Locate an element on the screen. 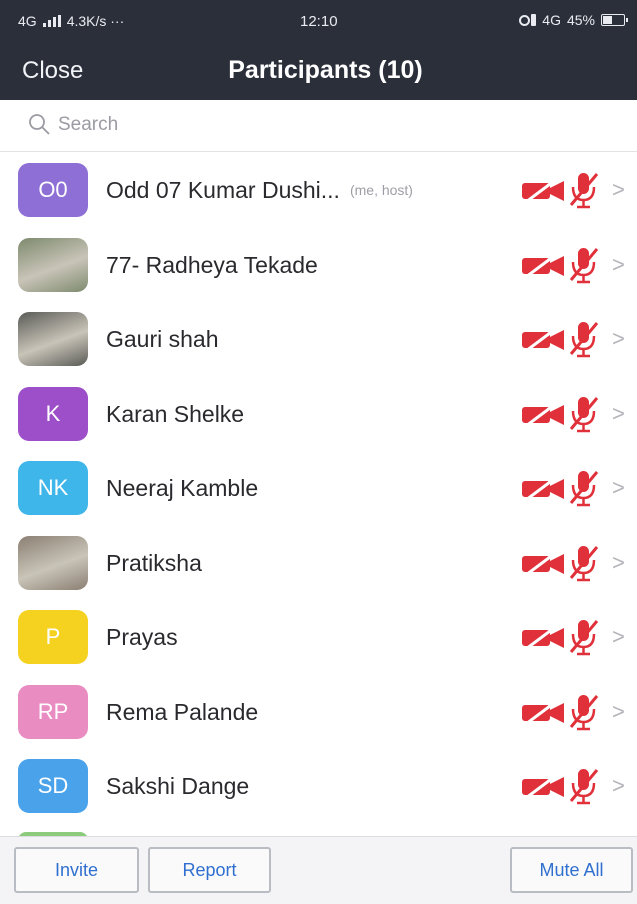  participant-row: P Prayas > is located at coordinates (318, 637).